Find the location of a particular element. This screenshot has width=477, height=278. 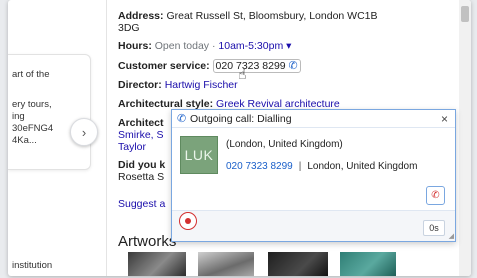

did-you-know-label: Did you k is located at coordinates (142, 165).